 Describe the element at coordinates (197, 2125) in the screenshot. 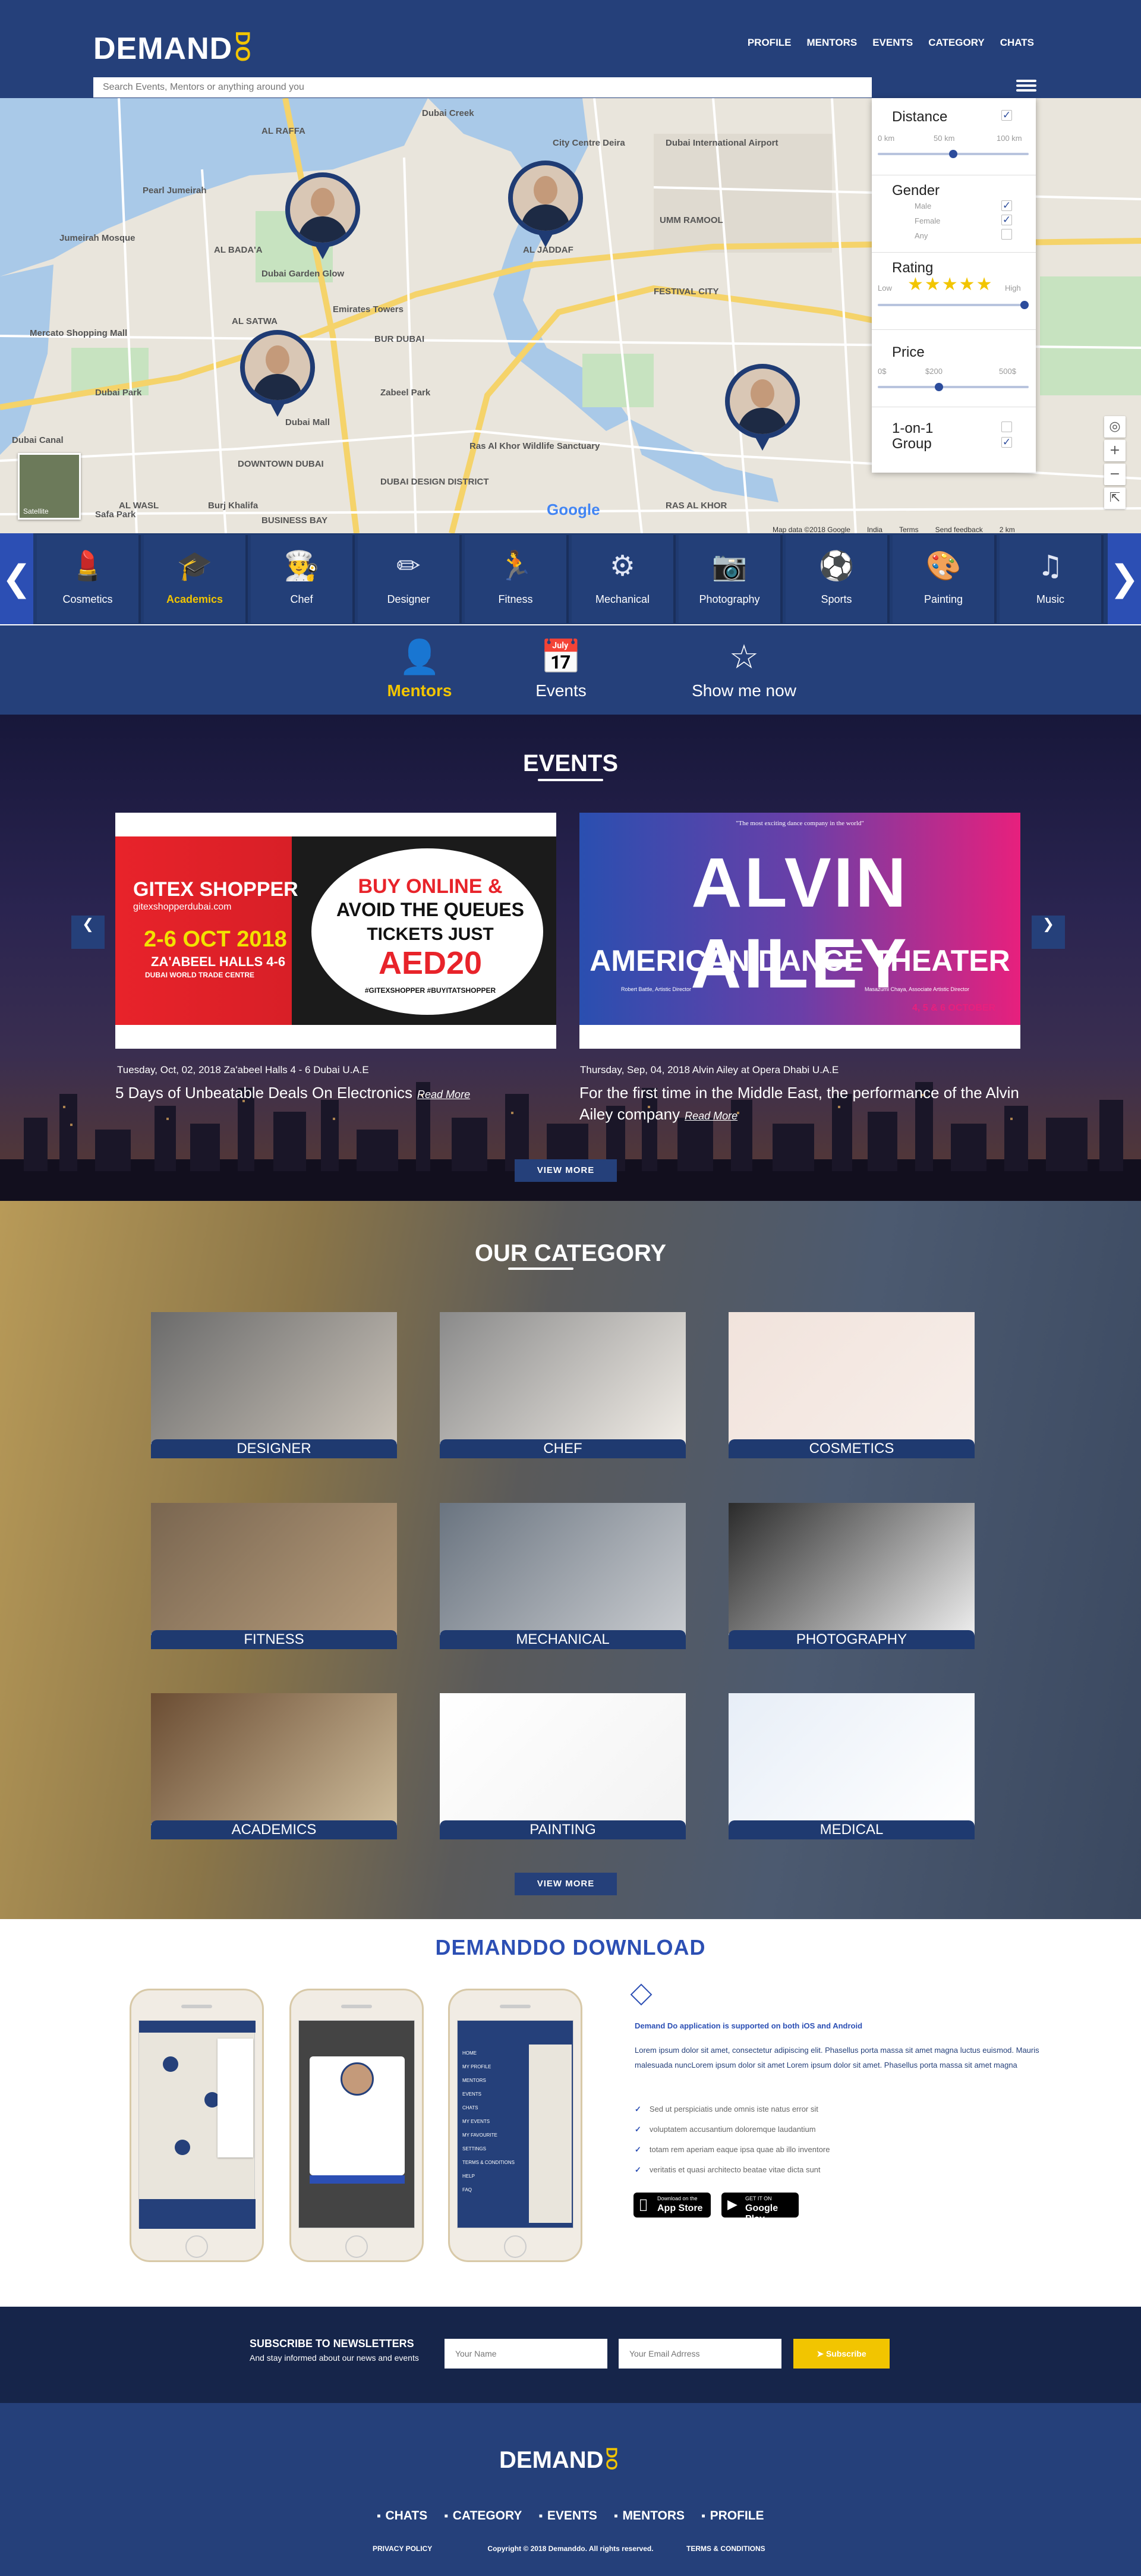

I see `phone-mockup-map` at that location.